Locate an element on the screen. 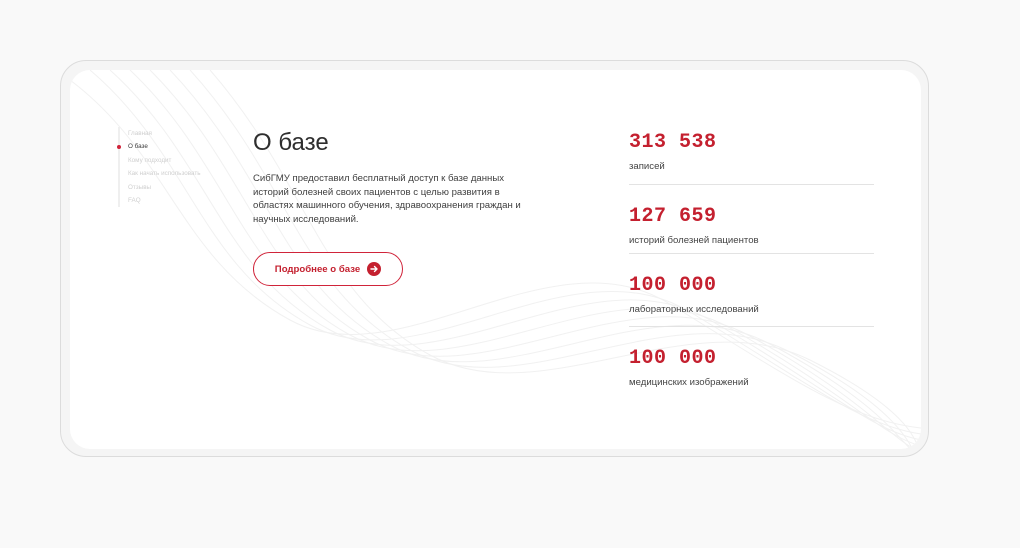 This screenshot has height=548, width=1020. stat-label: историй болезней пациентов is located at coordinates (694, 240).